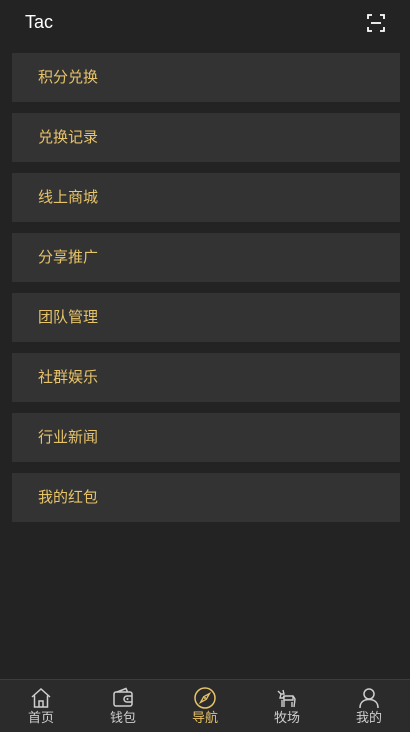  I want to click on tab-ranch: 牧场, so click(287, 706).